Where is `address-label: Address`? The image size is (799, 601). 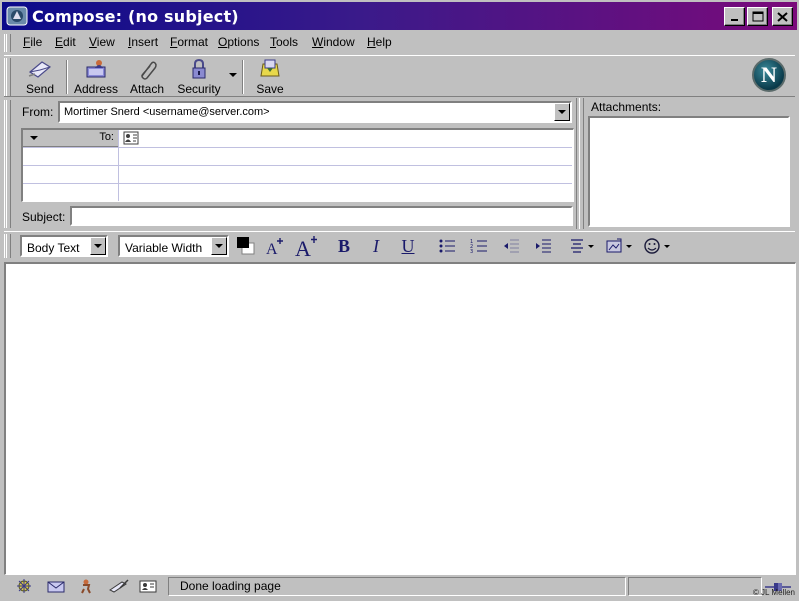
address-label: Address is located at coordinates (96, 89).